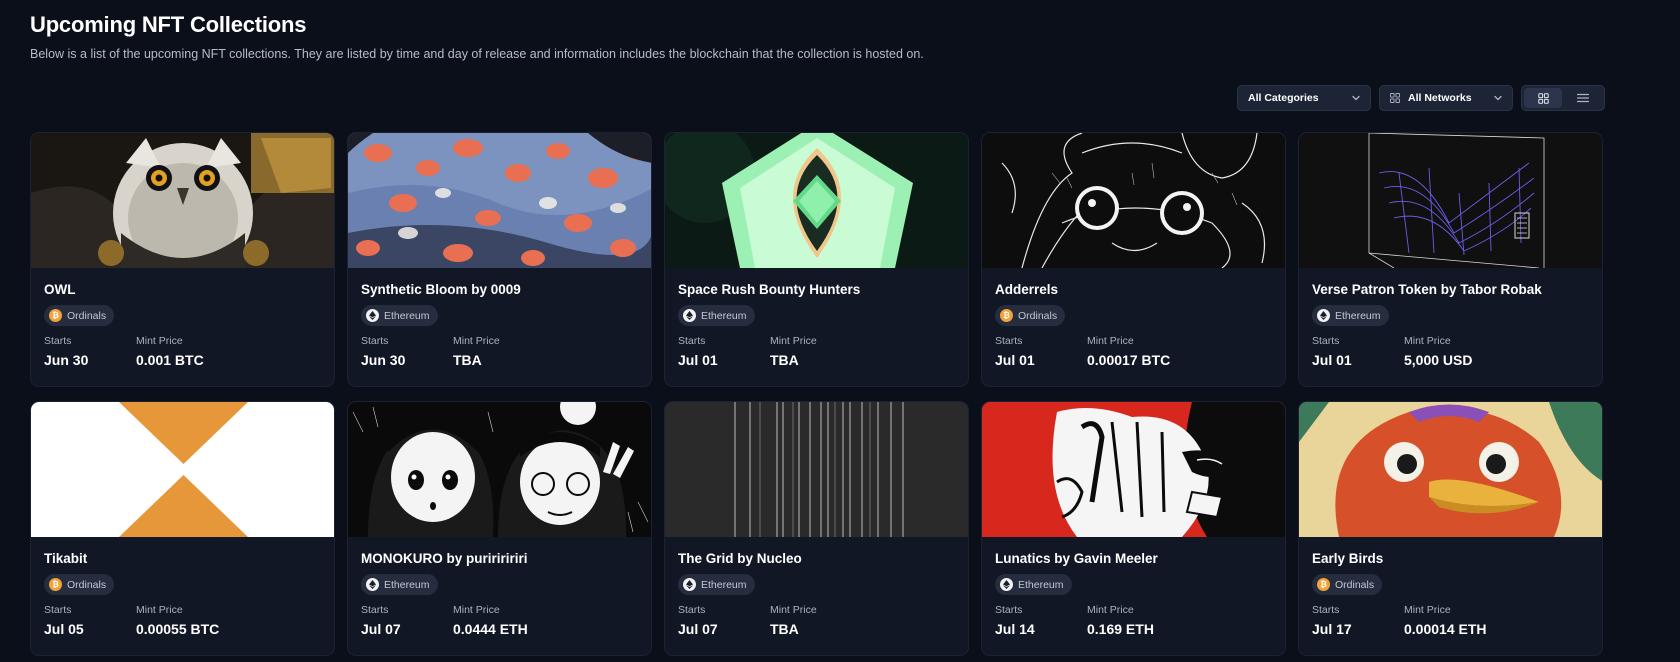 This screenshot has height=662, width=1680. What do you see at coordinates (816, 200) in the screenshot?
I see `collection-image-space-rush` at bounding box center [816, 200].